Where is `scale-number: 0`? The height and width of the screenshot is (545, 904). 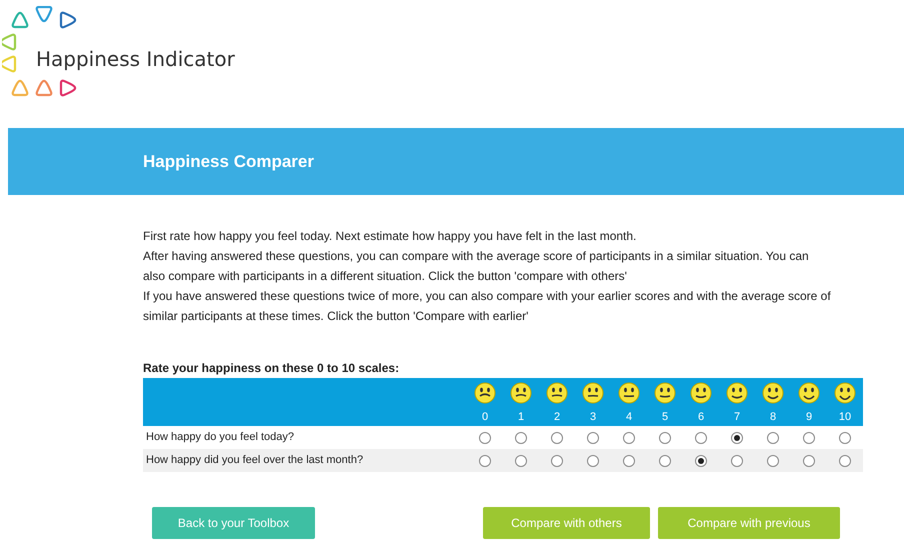
scale-number: 0 is located at coordinates (485, 417).